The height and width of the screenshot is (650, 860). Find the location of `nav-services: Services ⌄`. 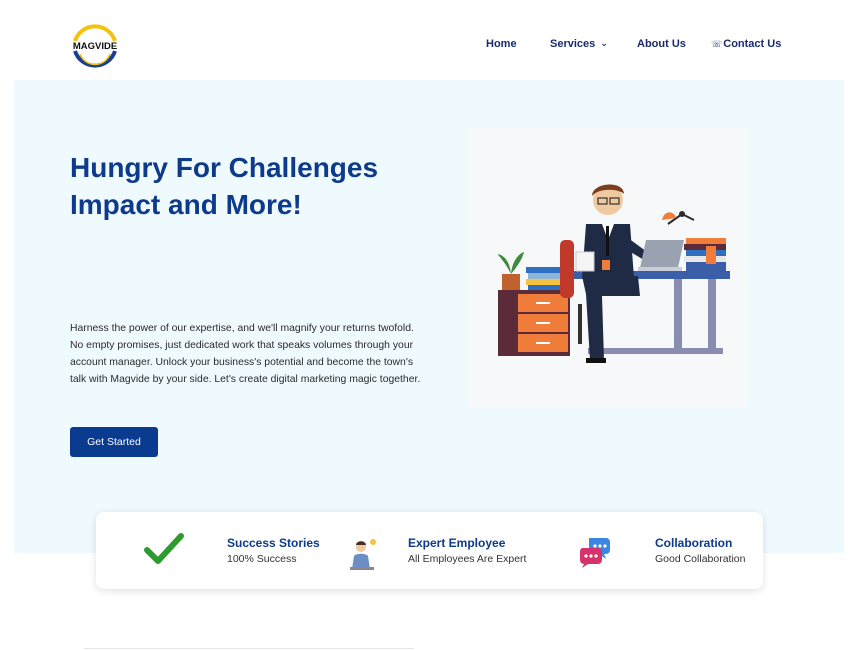

nav-services: Services ⌄ is located at coordinates (579, 44).